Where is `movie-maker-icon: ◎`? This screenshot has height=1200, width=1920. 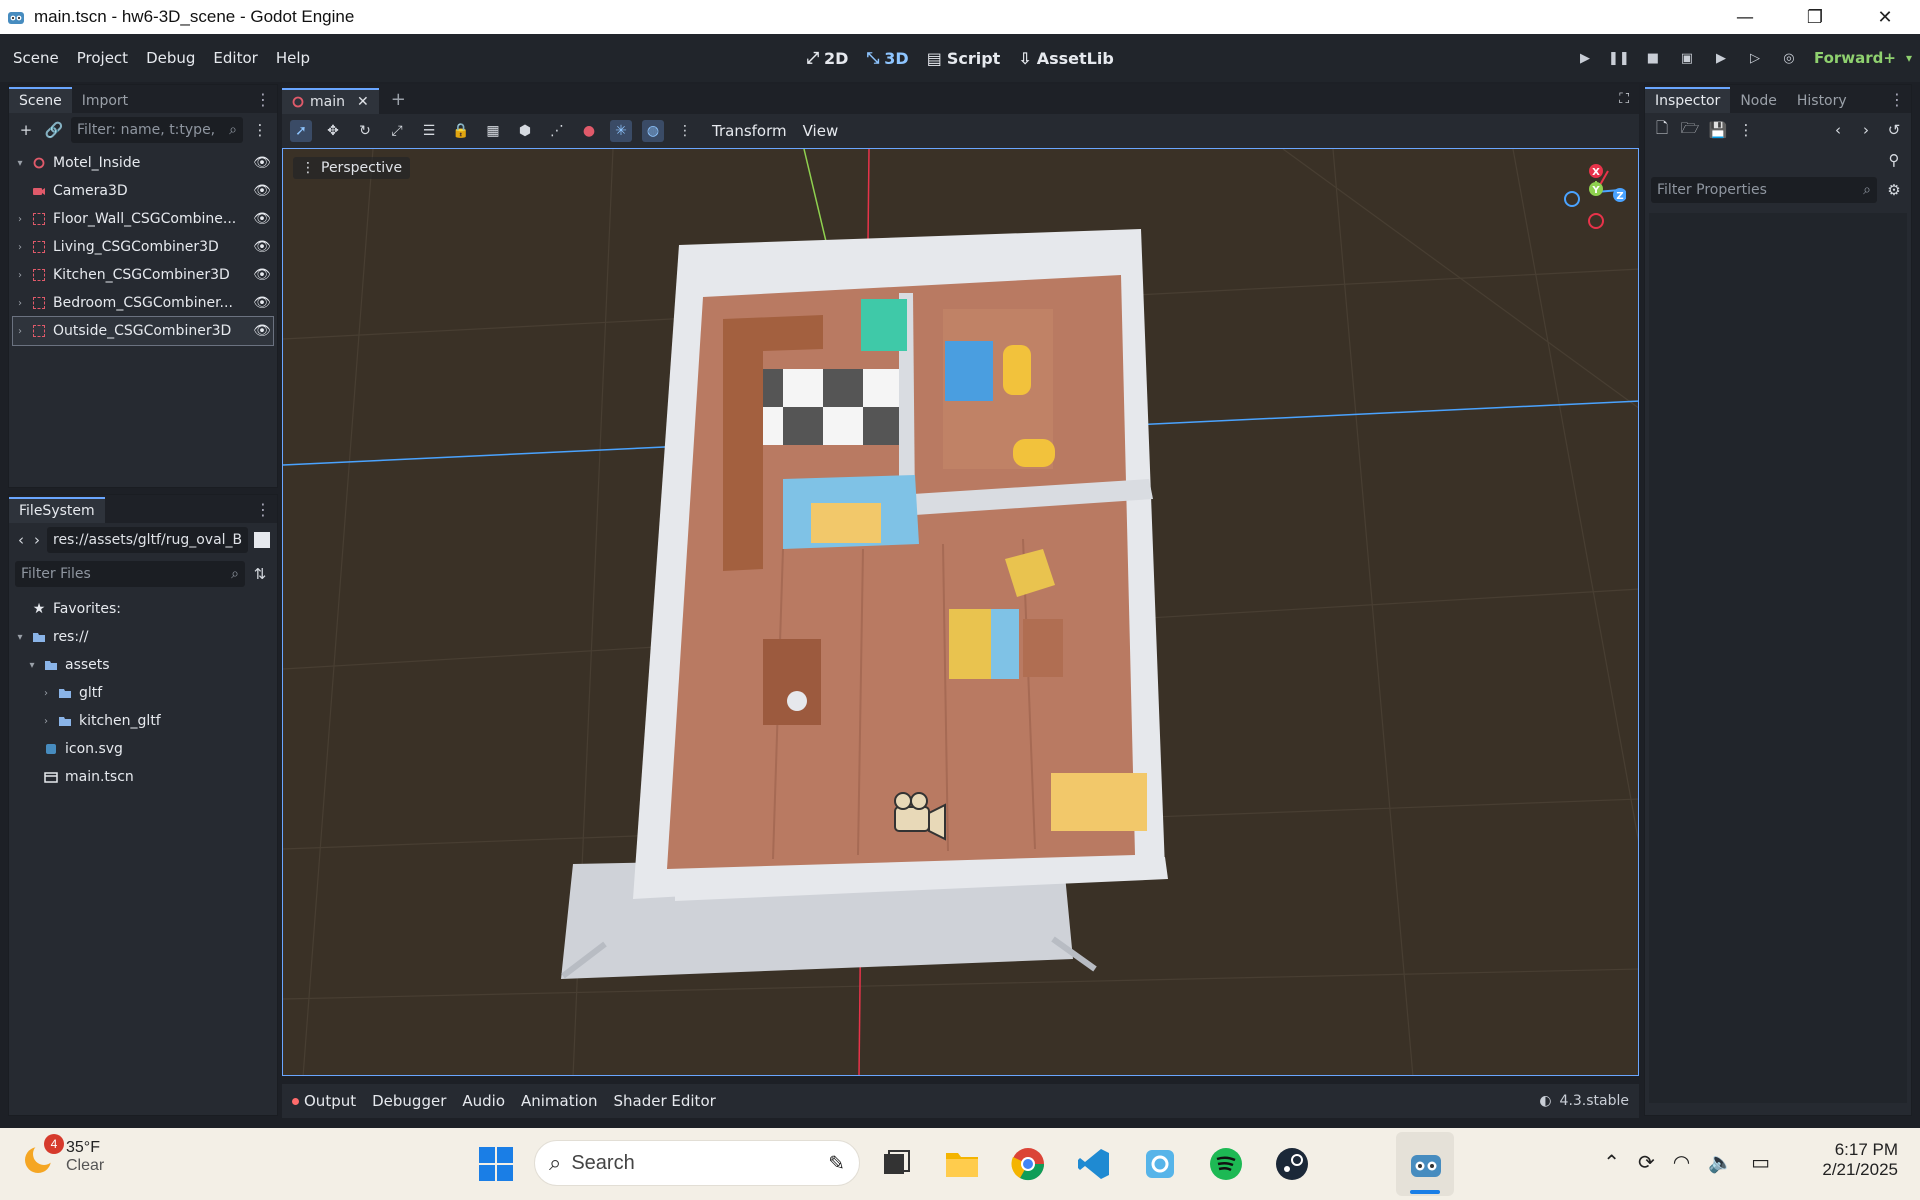 movie-maker-icon: ◎ is located at coordinates (1789, 58).